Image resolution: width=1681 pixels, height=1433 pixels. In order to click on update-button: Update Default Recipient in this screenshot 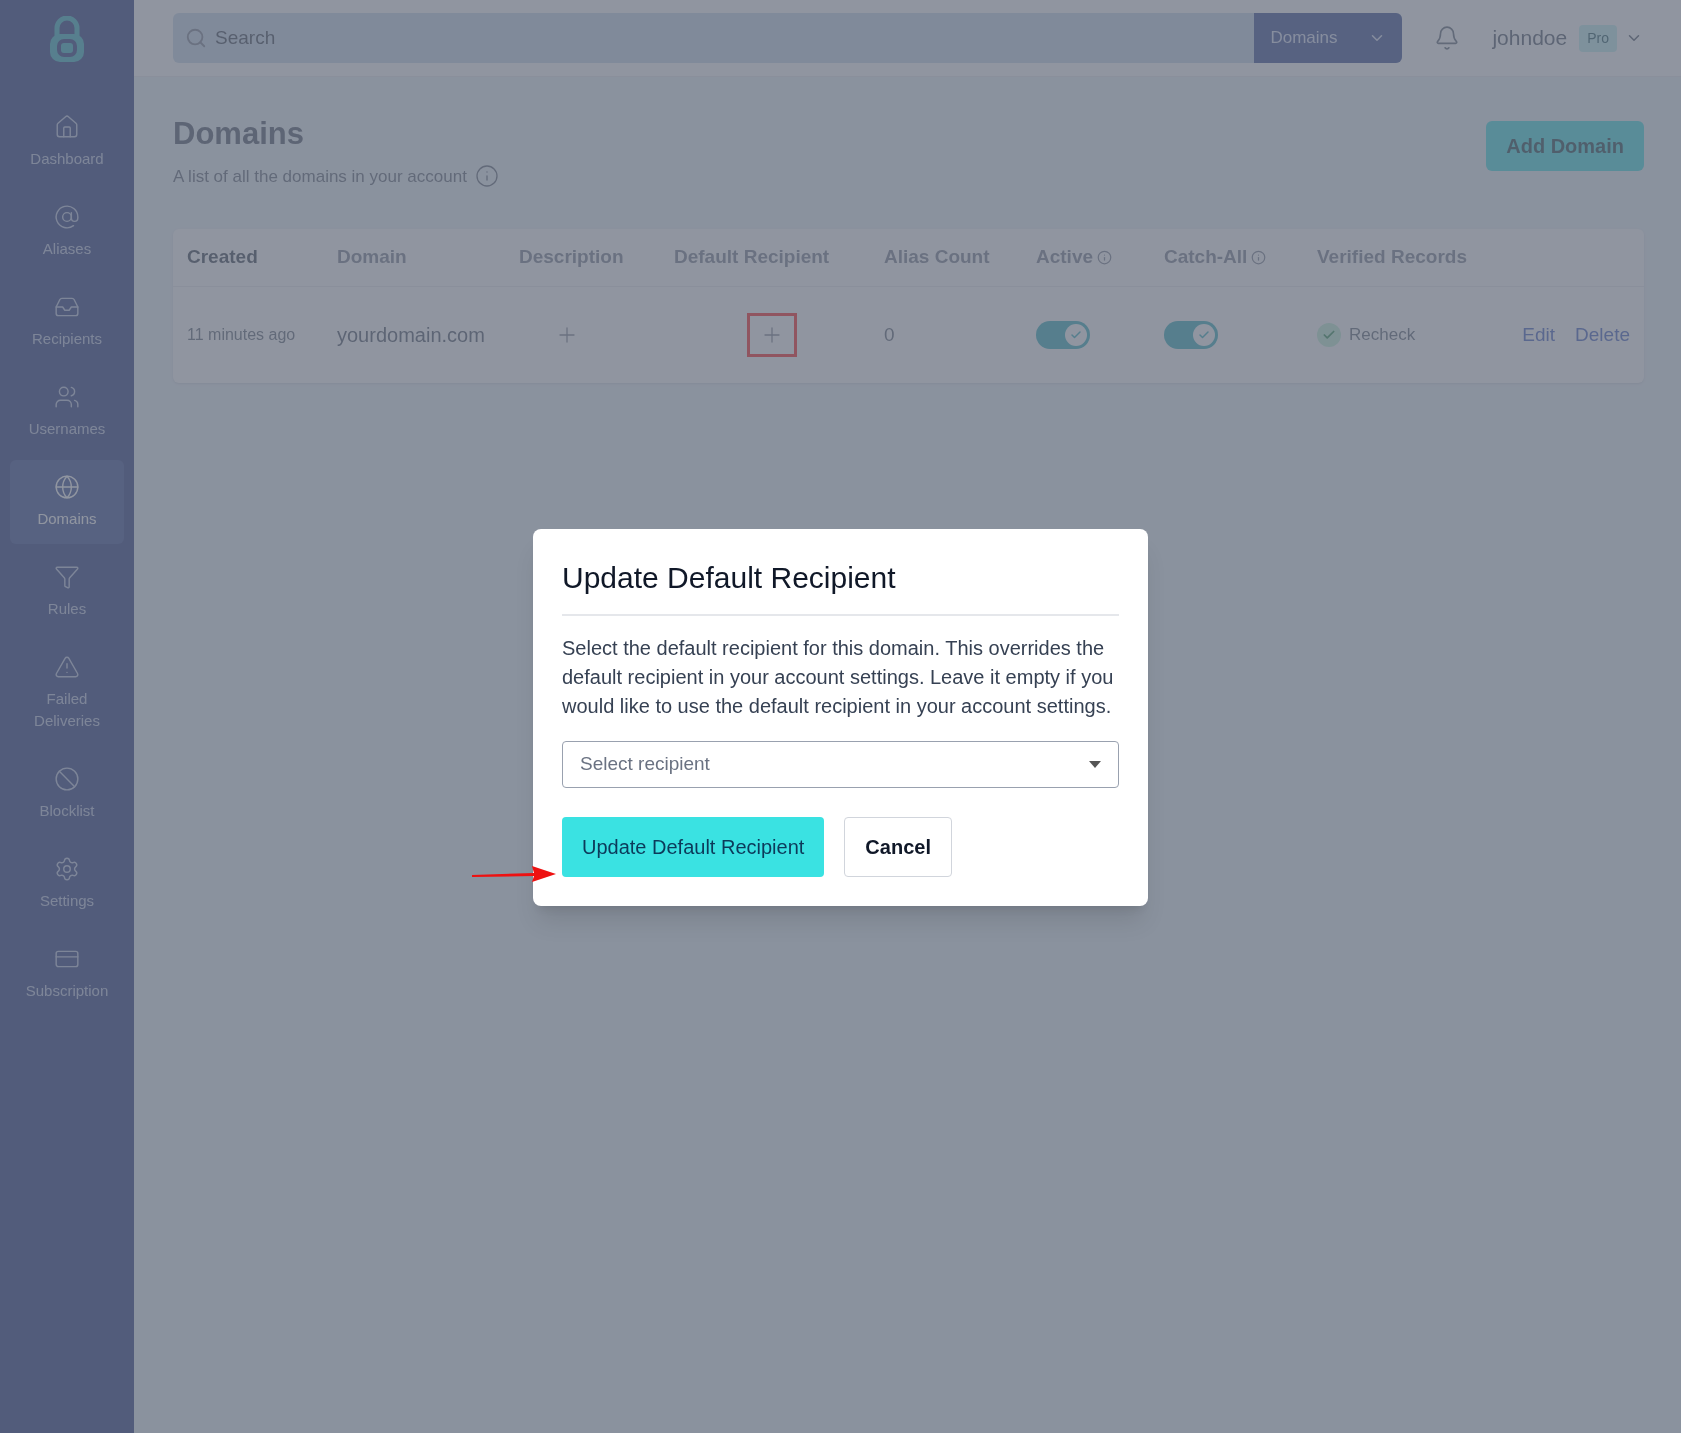, I will do `click(693, 847)`.